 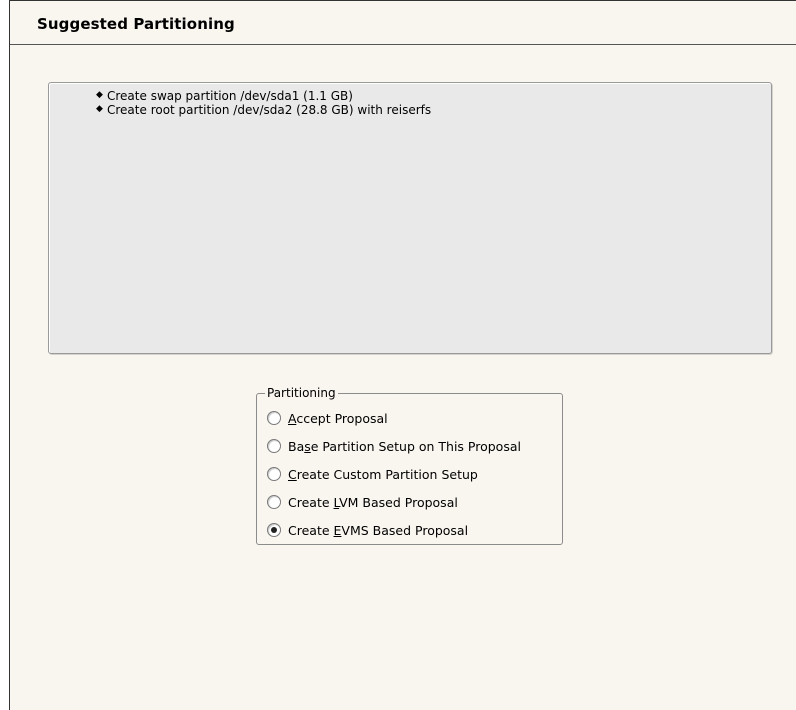 What do you see at coordinates (378, 530) in the screenshot?
I see `radio-label: Create EVMS Based Proposal` at bounding box center [378, 530].